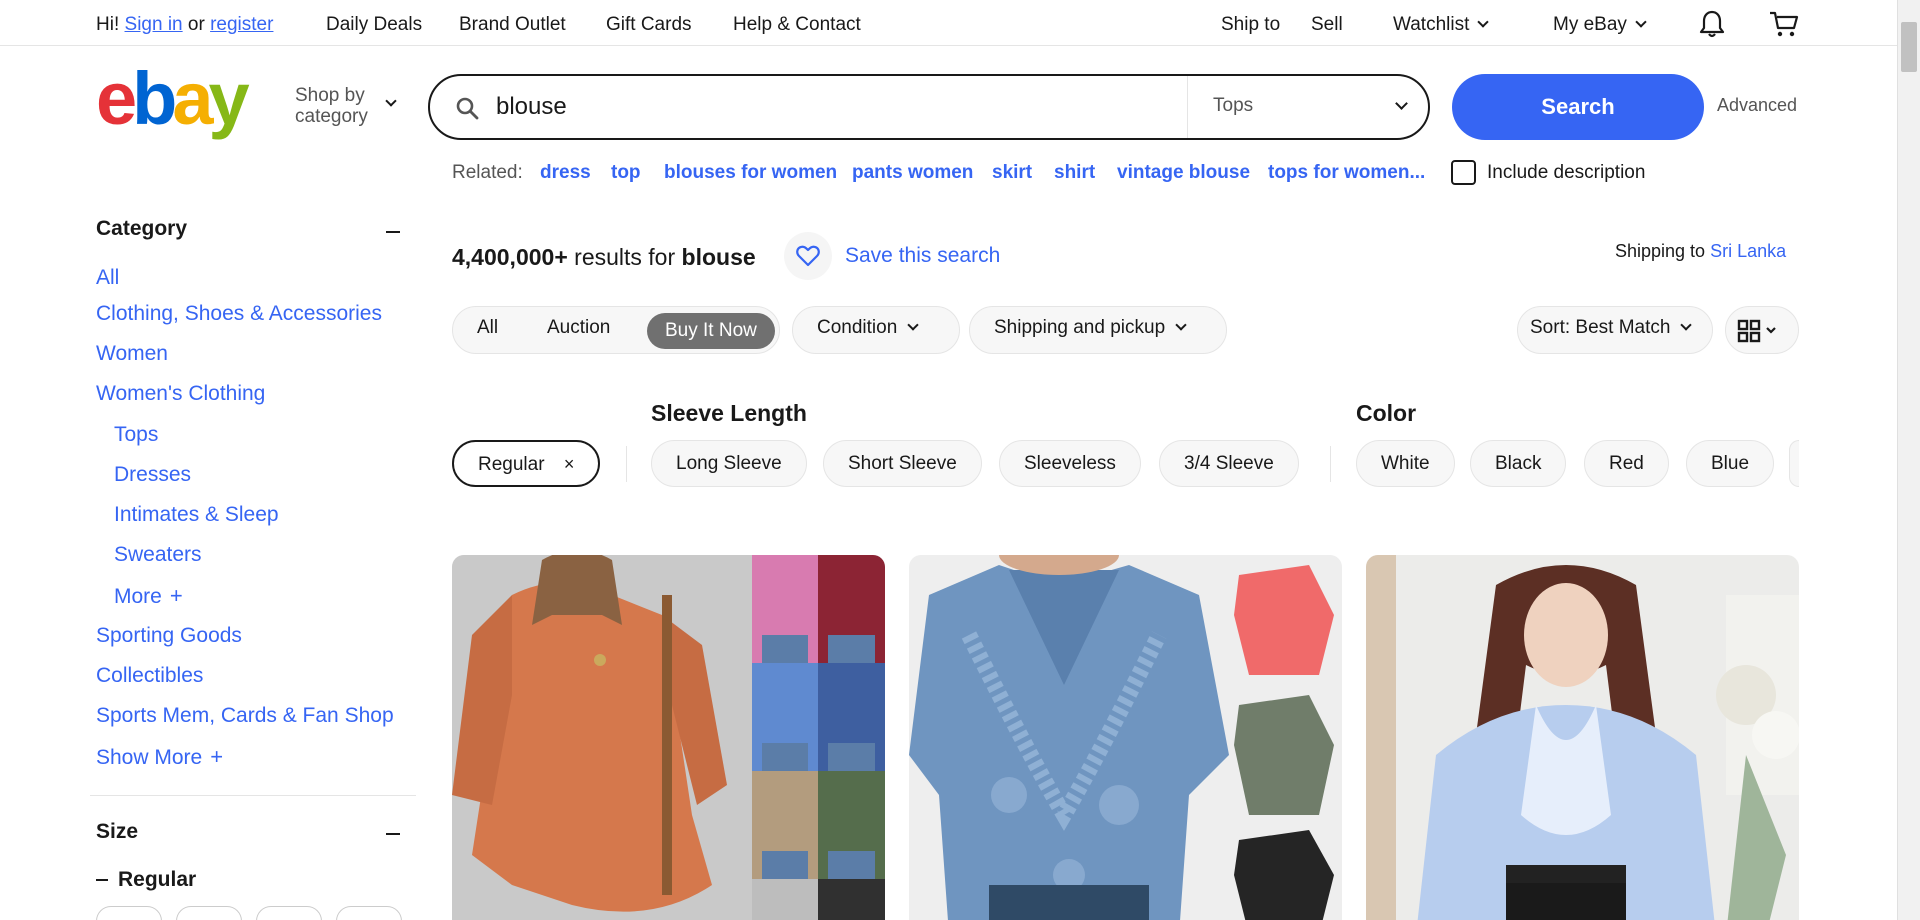  Describe the element at coordinates (149, 676) in the screenshot. I see `category-collectibles-link: Collectibles` at that location.